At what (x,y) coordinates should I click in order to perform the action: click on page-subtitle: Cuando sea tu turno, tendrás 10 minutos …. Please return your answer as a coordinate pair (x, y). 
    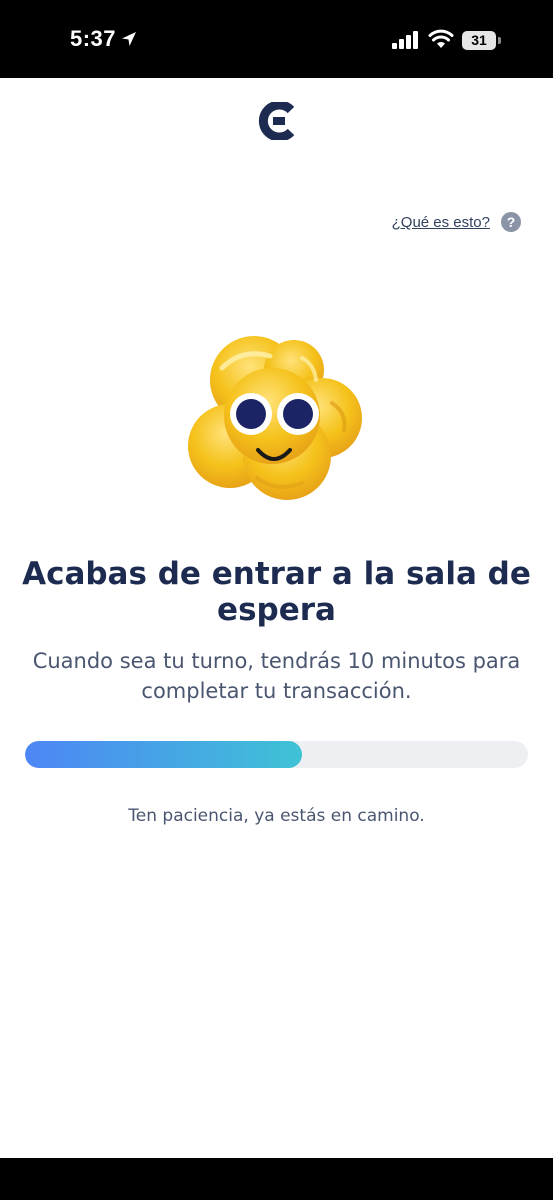
    Looking at the image, I should click on (276, 676).